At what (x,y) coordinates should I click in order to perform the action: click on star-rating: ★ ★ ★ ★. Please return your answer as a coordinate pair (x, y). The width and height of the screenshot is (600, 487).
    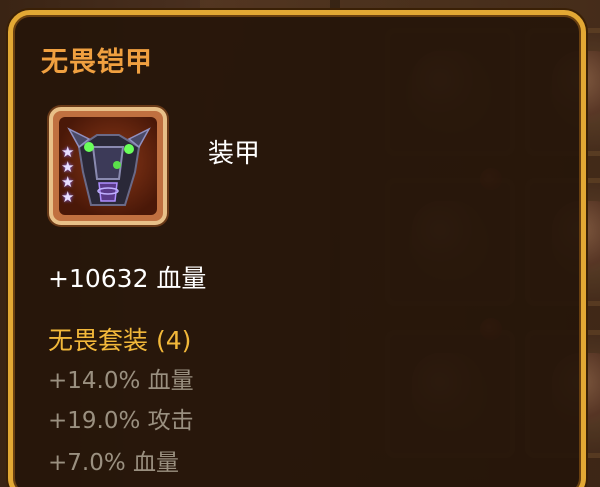
    Looking at the image, I should click on (71, 175).